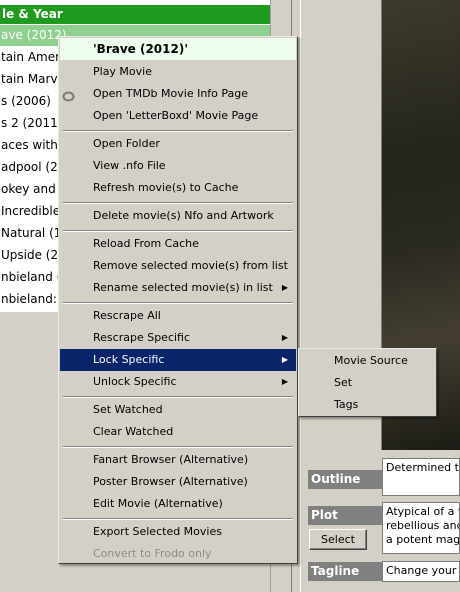 This screenshot has width=460, height=592. Describe the element at coordinates (129, 165) in the screenshot. I see `menu-item-label: View .nfo File` at that location.